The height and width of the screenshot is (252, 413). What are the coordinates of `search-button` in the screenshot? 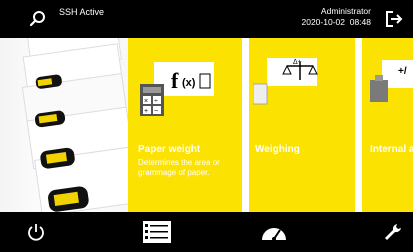 It's located at (38, 19).